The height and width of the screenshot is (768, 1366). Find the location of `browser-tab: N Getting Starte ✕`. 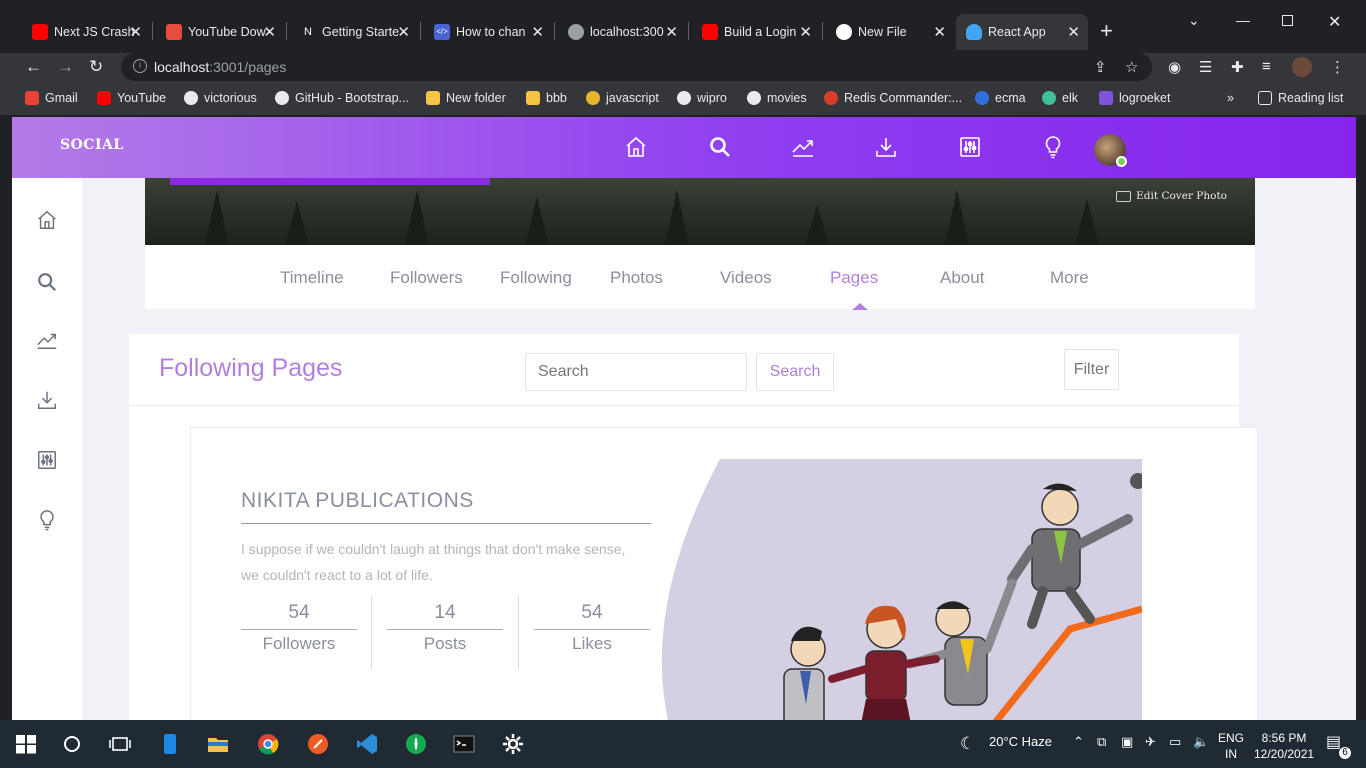

browser-tab: N Getting Starte ✕ is located at coordinates (354, 32).